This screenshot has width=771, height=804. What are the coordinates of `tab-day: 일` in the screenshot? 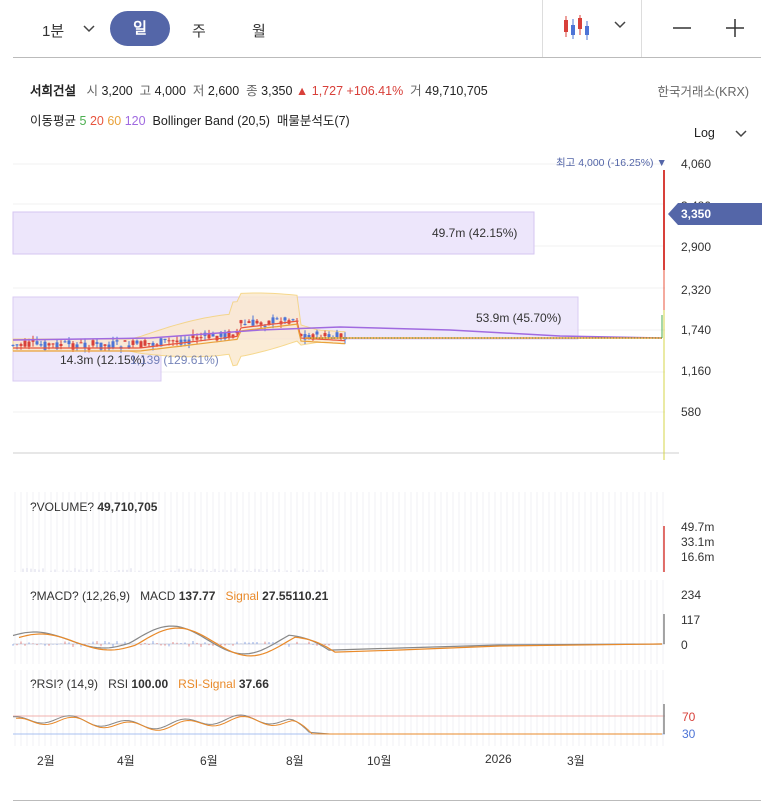 It's located at (140, 28).